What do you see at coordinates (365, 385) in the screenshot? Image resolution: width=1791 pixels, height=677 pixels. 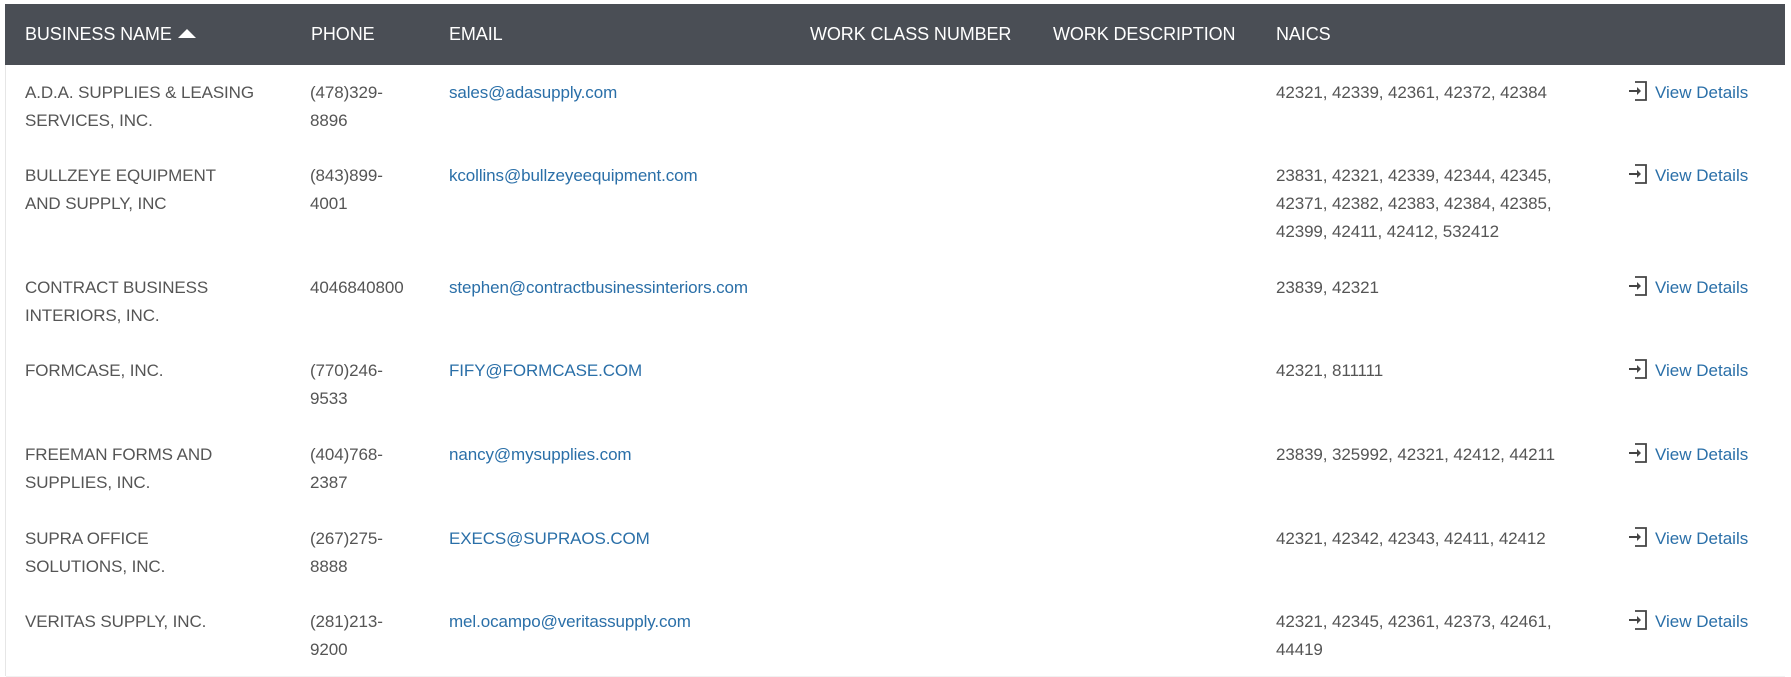 I see `phone-cell: (770)246- 9533` at bounding box center [365, 385].